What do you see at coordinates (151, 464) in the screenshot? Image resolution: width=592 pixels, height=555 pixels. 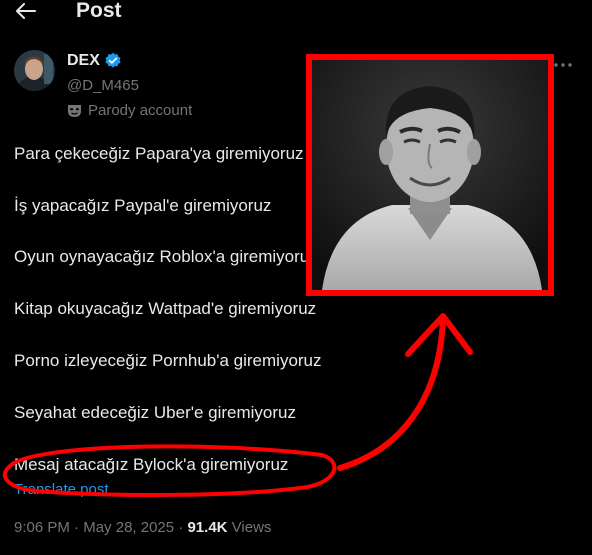 I see `post-line: Mesaj atacağız Bylock'a giremiyoruz` at bounding box center [151, 464].